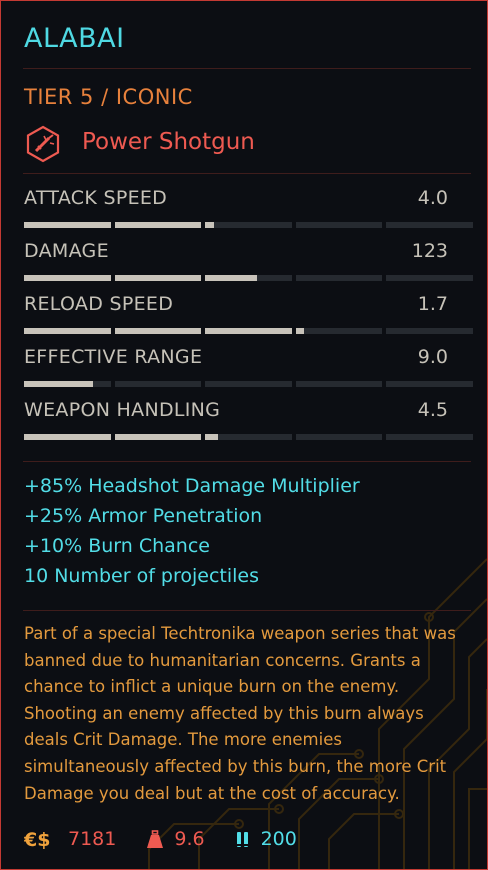 This screenshot has width=488, height=870. Describe the element at coordinates (43, 144) in the screenshot. I see `power-shotgun-icon` at that location.